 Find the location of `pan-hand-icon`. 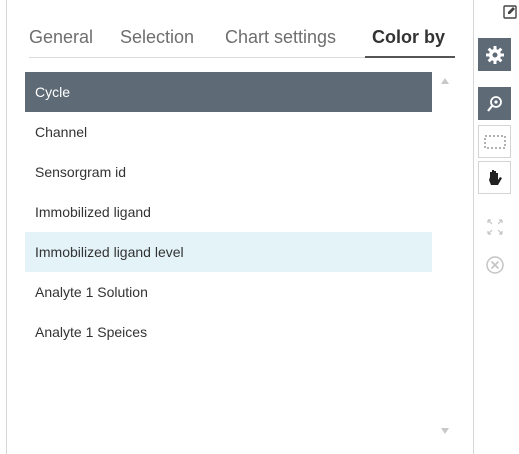

pan-hand-icon is located at coordinates (495, 177).